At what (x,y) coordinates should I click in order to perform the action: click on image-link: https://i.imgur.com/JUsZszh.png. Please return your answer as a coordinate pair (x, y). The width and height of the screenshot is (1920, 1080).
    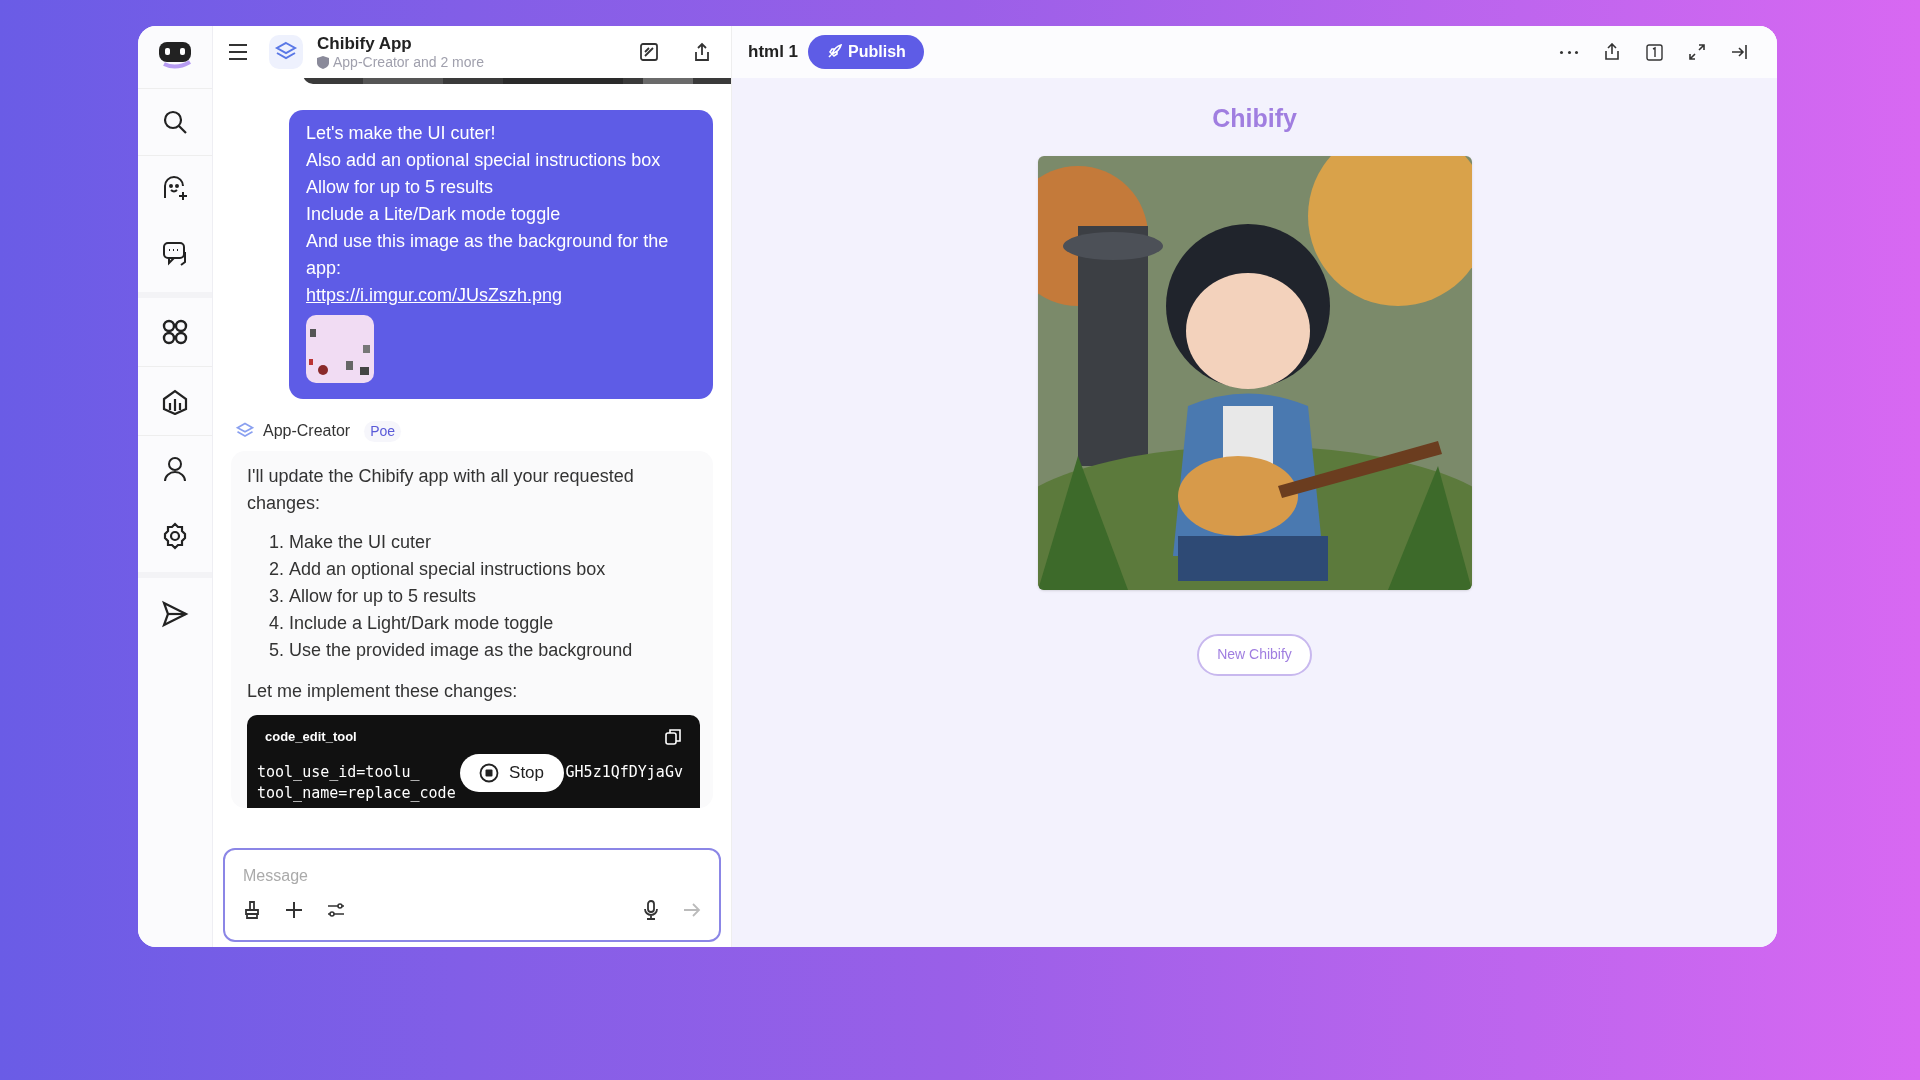
    Looking at the image, I should click on (434, 295).